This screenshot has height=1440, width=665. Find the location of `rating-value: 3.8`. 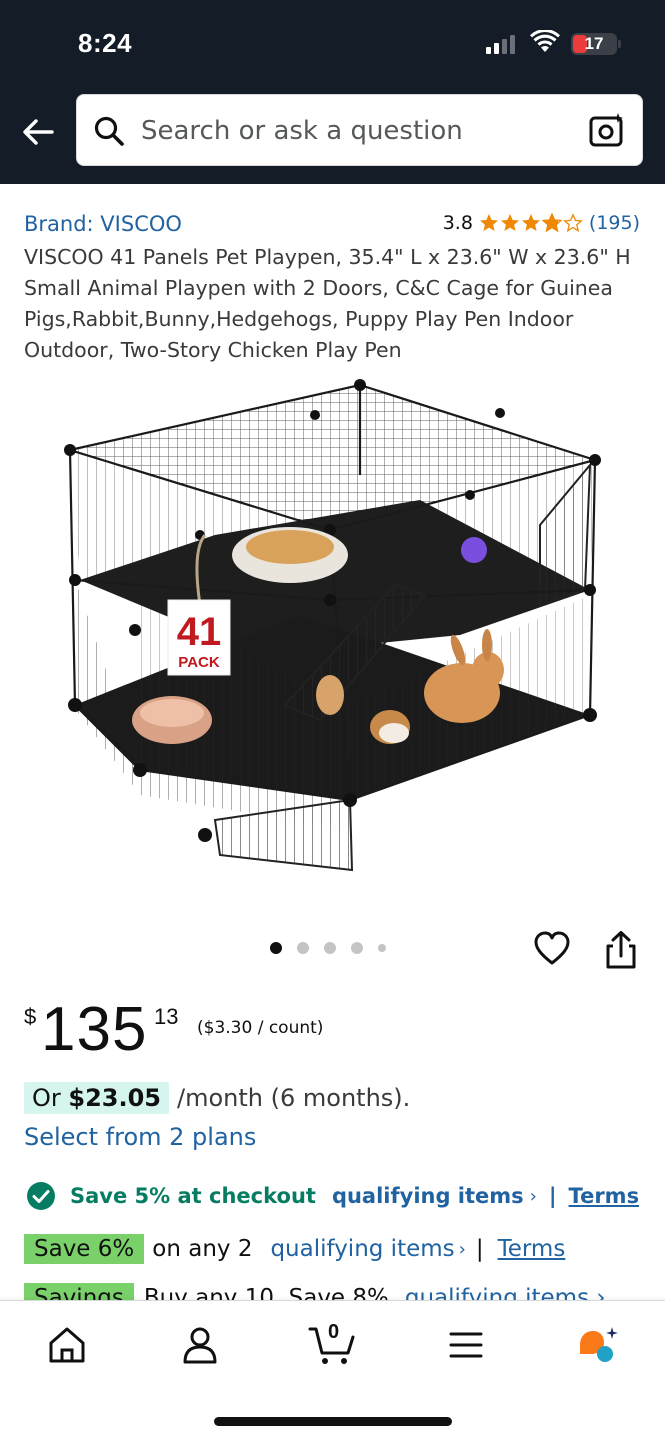

rating-value: 3.8 is located at coordinates (457, 223).